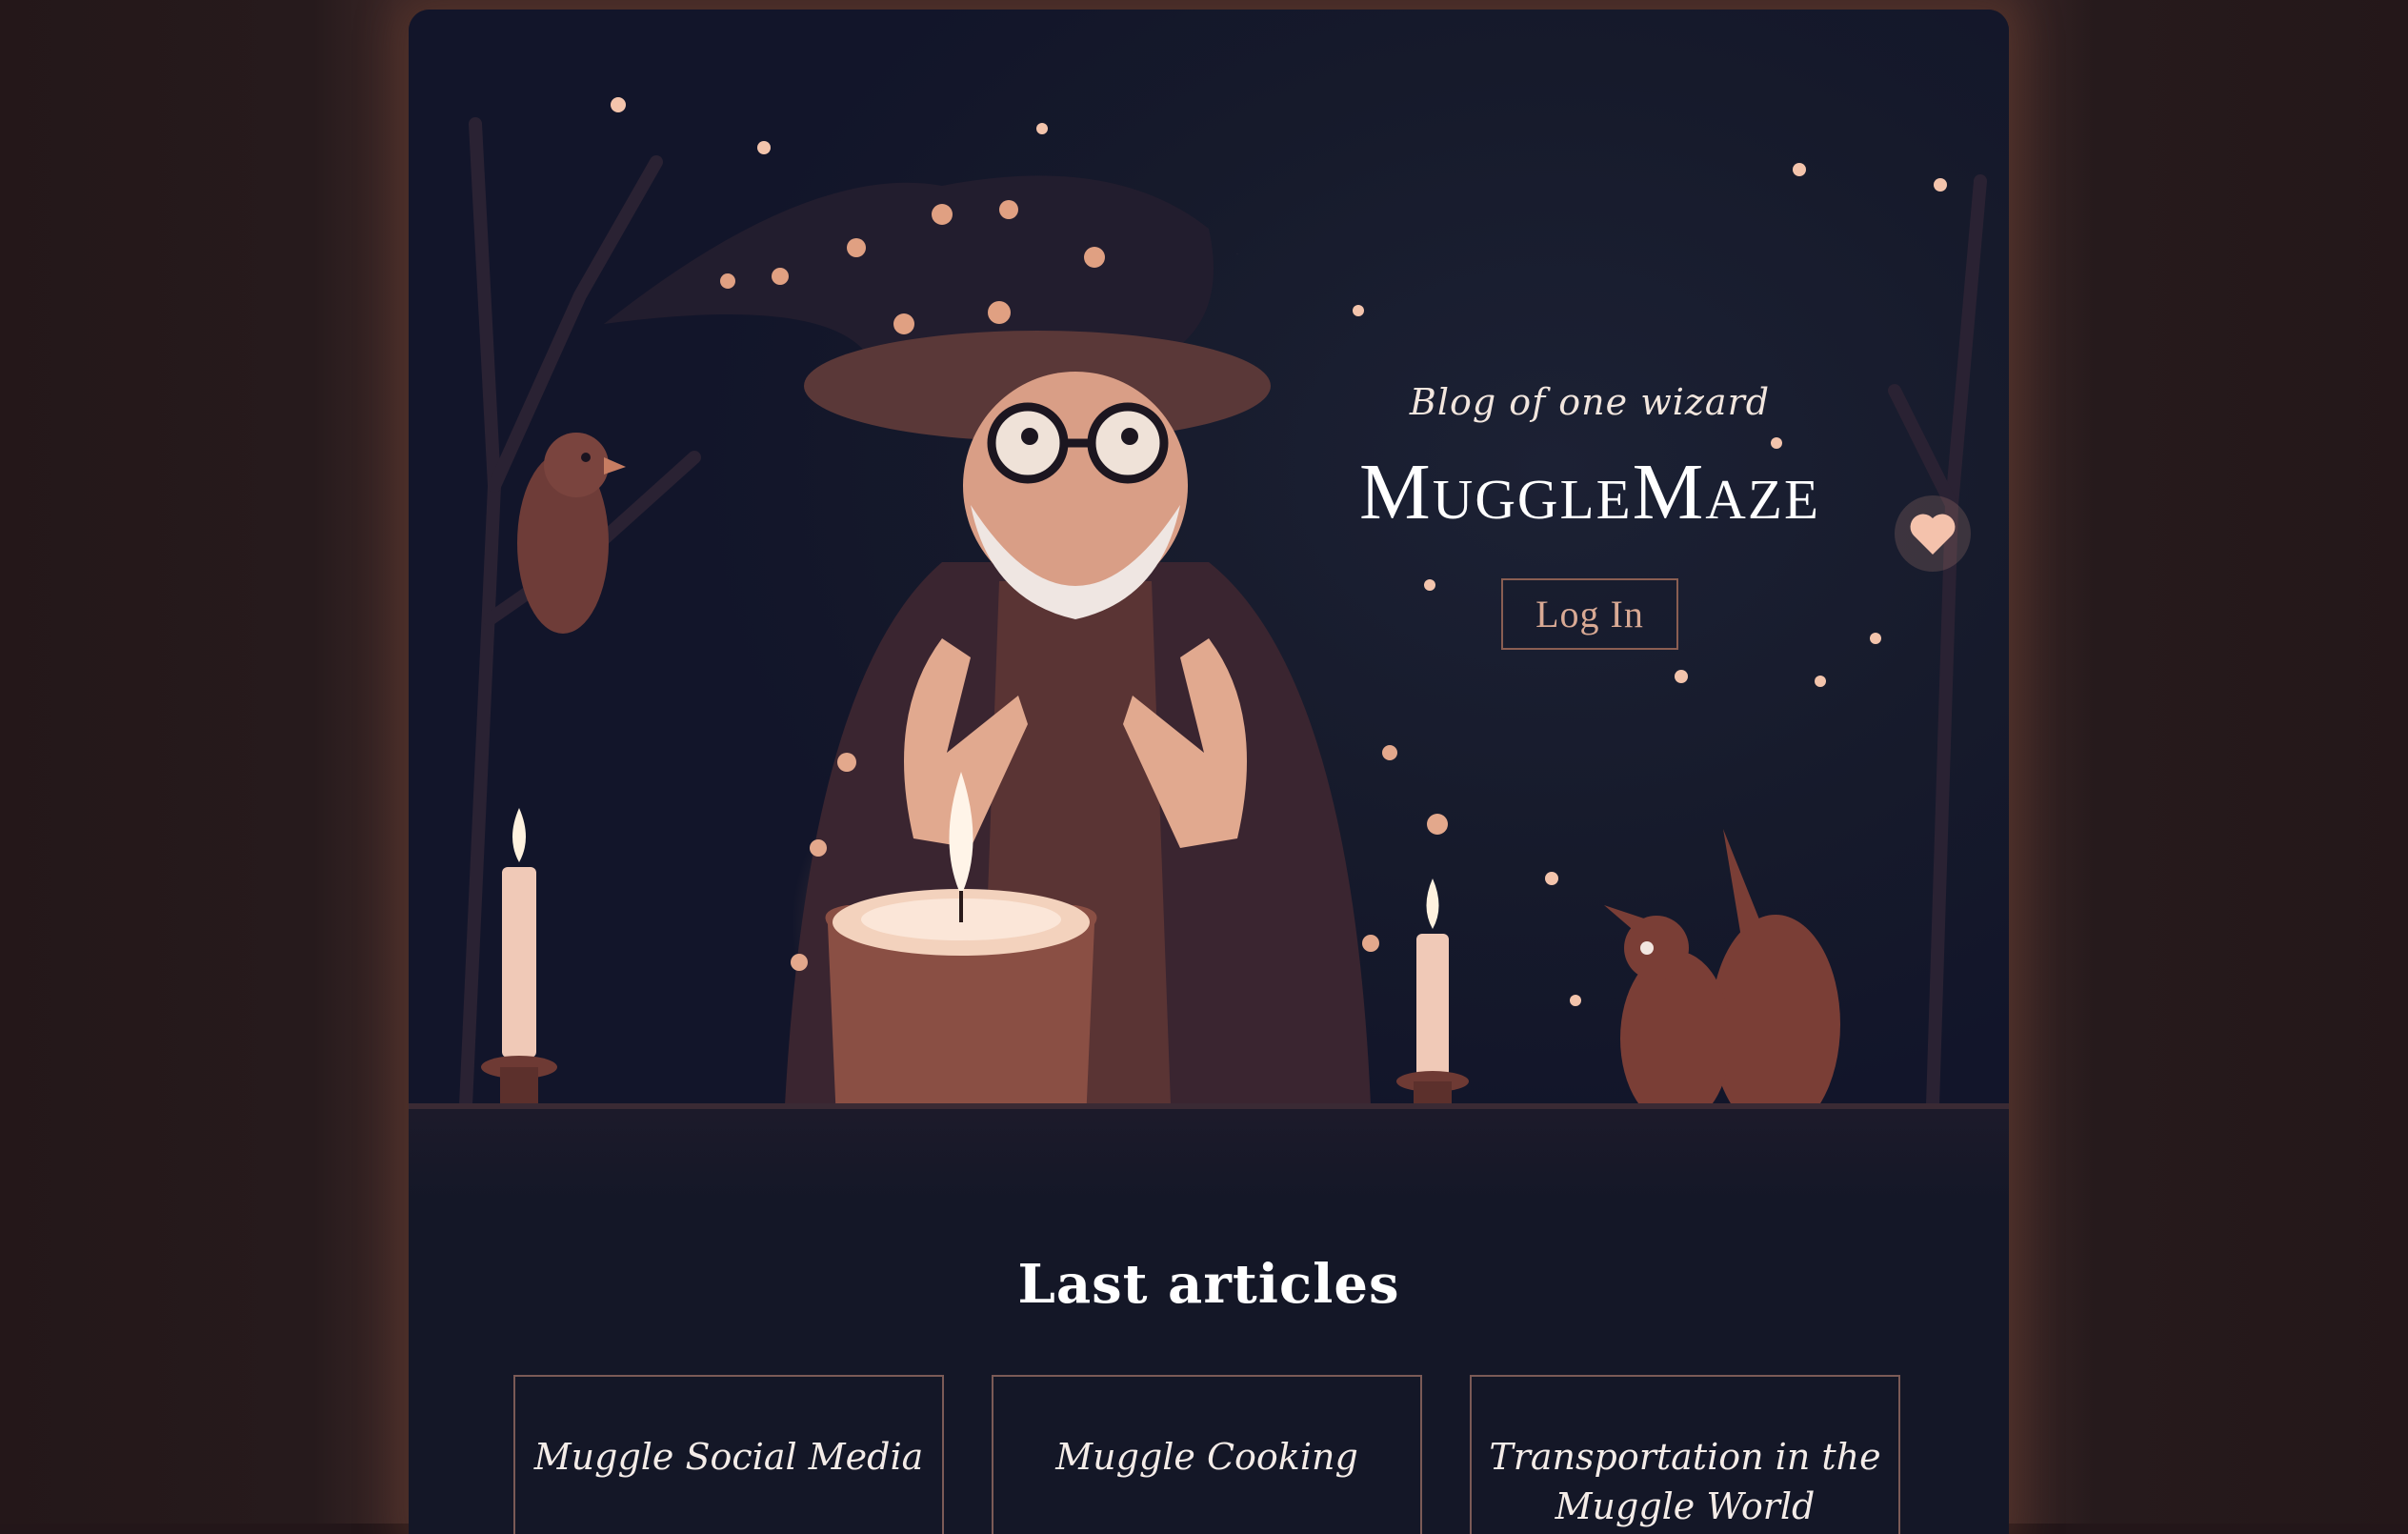  What do you see at coordinates (1209, 1158) in the screenshot?
I see `hero-fade` at bounding box center [1209, 1158].